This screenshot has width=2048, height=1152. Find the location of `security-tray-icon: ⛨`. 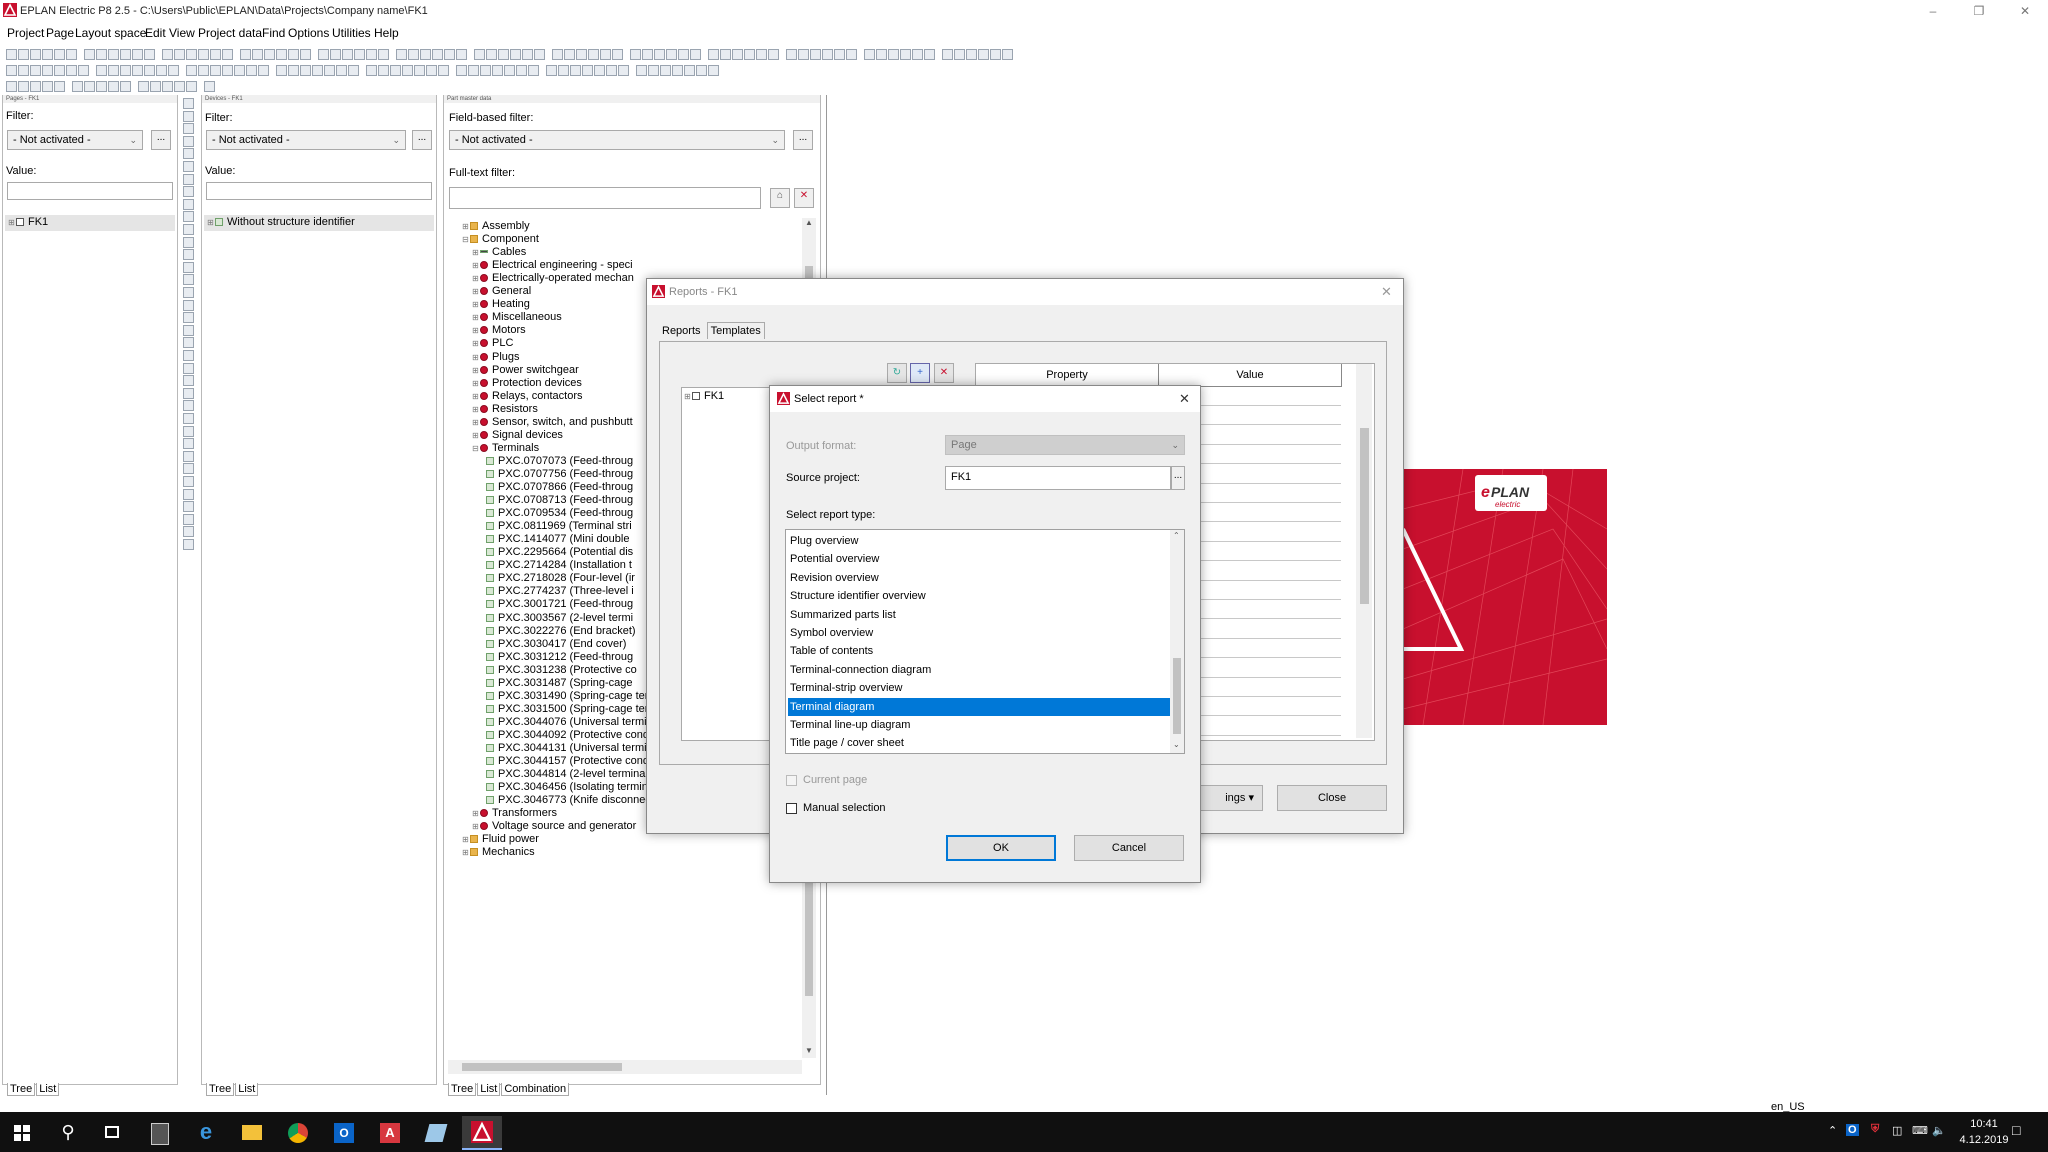

security-tray-icon: ⛨ is located at coordinates (1875, 1129).